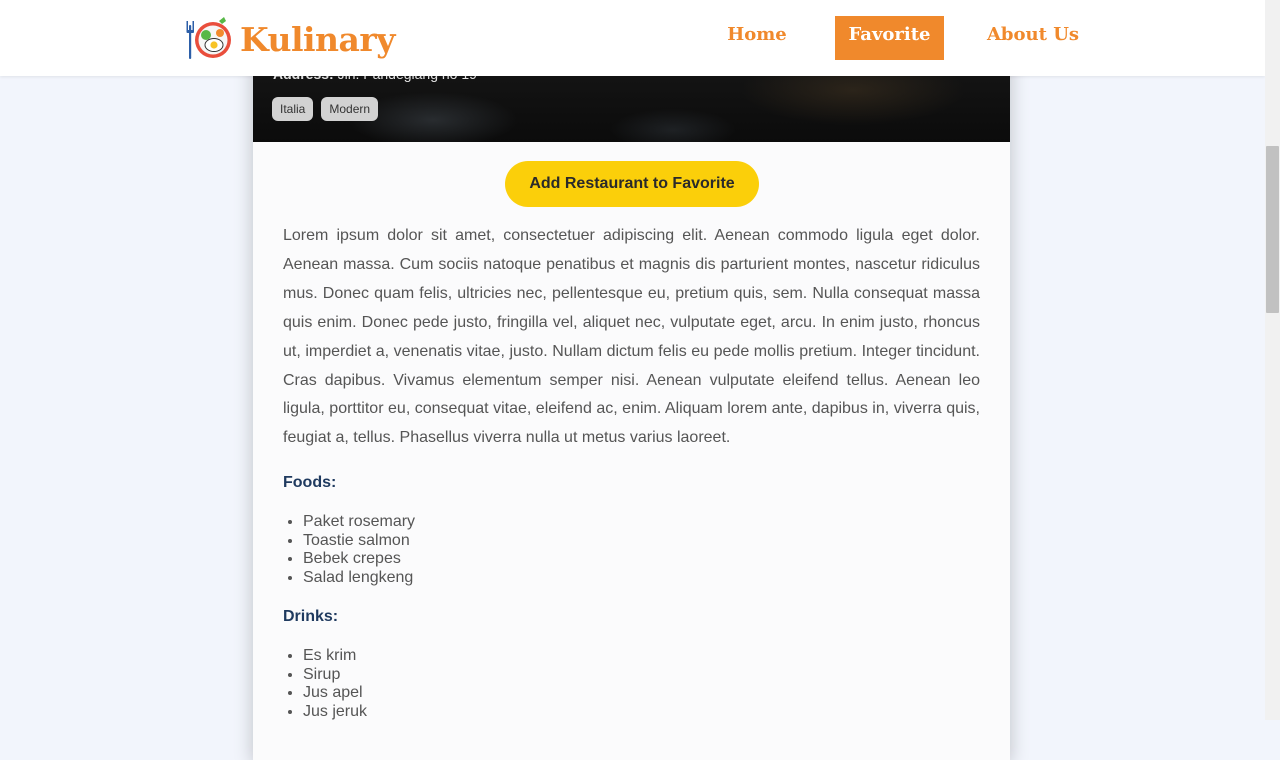 The height and width of the screenshot is (760, 1280). Describe the element at coordinates (311, 616) in the screenshot. I see `drinks-title: Drinks:` at that location.